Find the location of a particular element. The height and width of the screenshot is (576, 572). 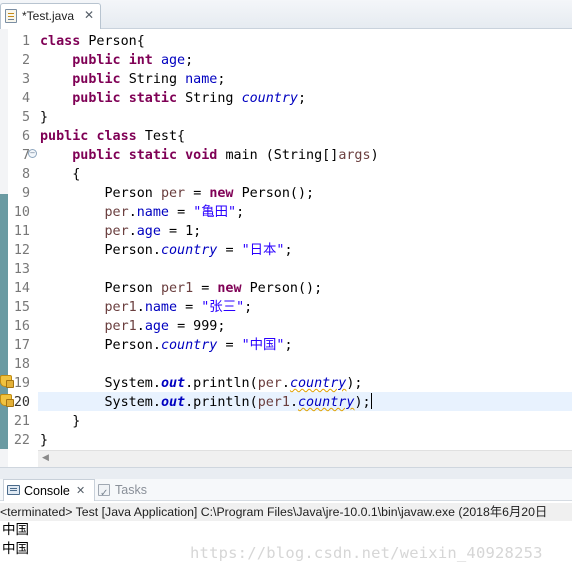

line-number: 10 is located at coordinates (21, 212).